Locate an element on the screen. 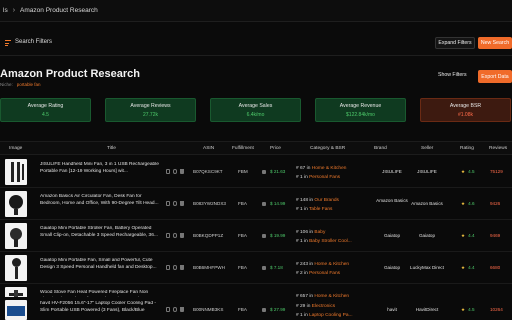 The image size is (512, 320). column-header-fulfillment: Fulfillment is located at coordinates (243, 148).